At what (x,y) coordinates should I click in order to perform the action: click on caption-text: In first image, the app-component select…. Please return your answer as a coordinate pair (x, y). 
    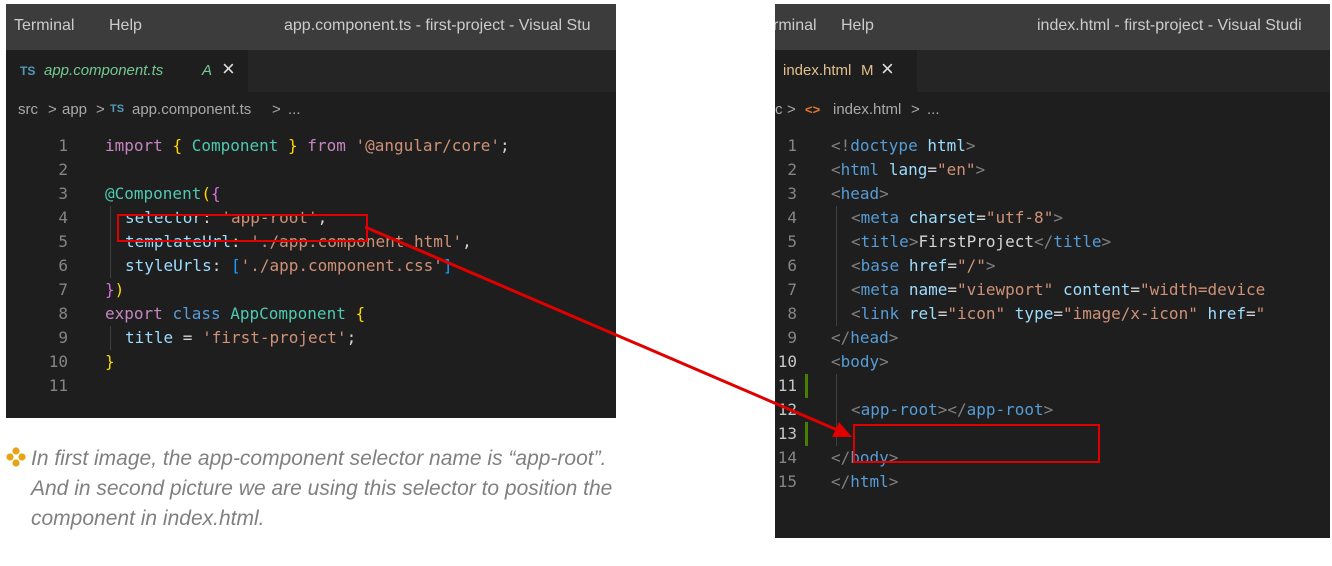
    Looking at the image, I should click on (322, 488).